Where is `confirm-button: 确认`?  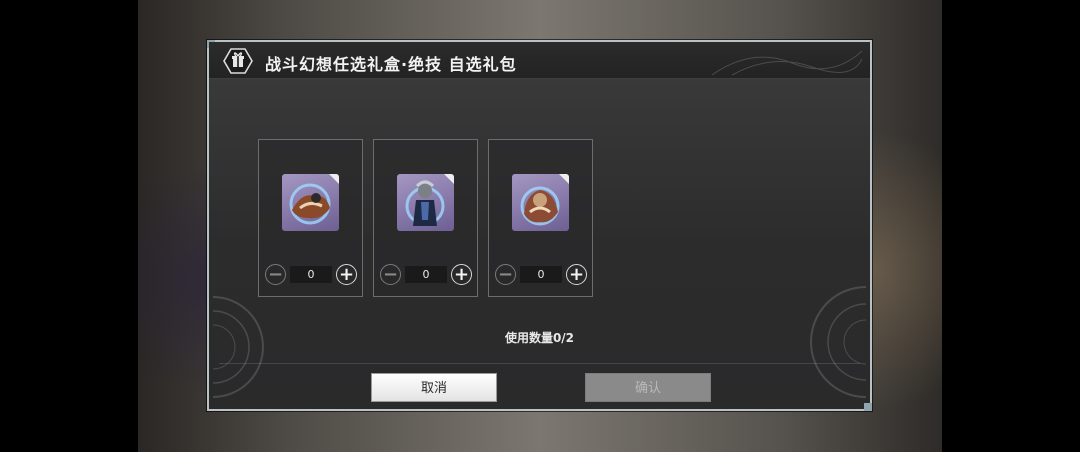
confirm-button: 确认 is located at coordinates (648, 387).